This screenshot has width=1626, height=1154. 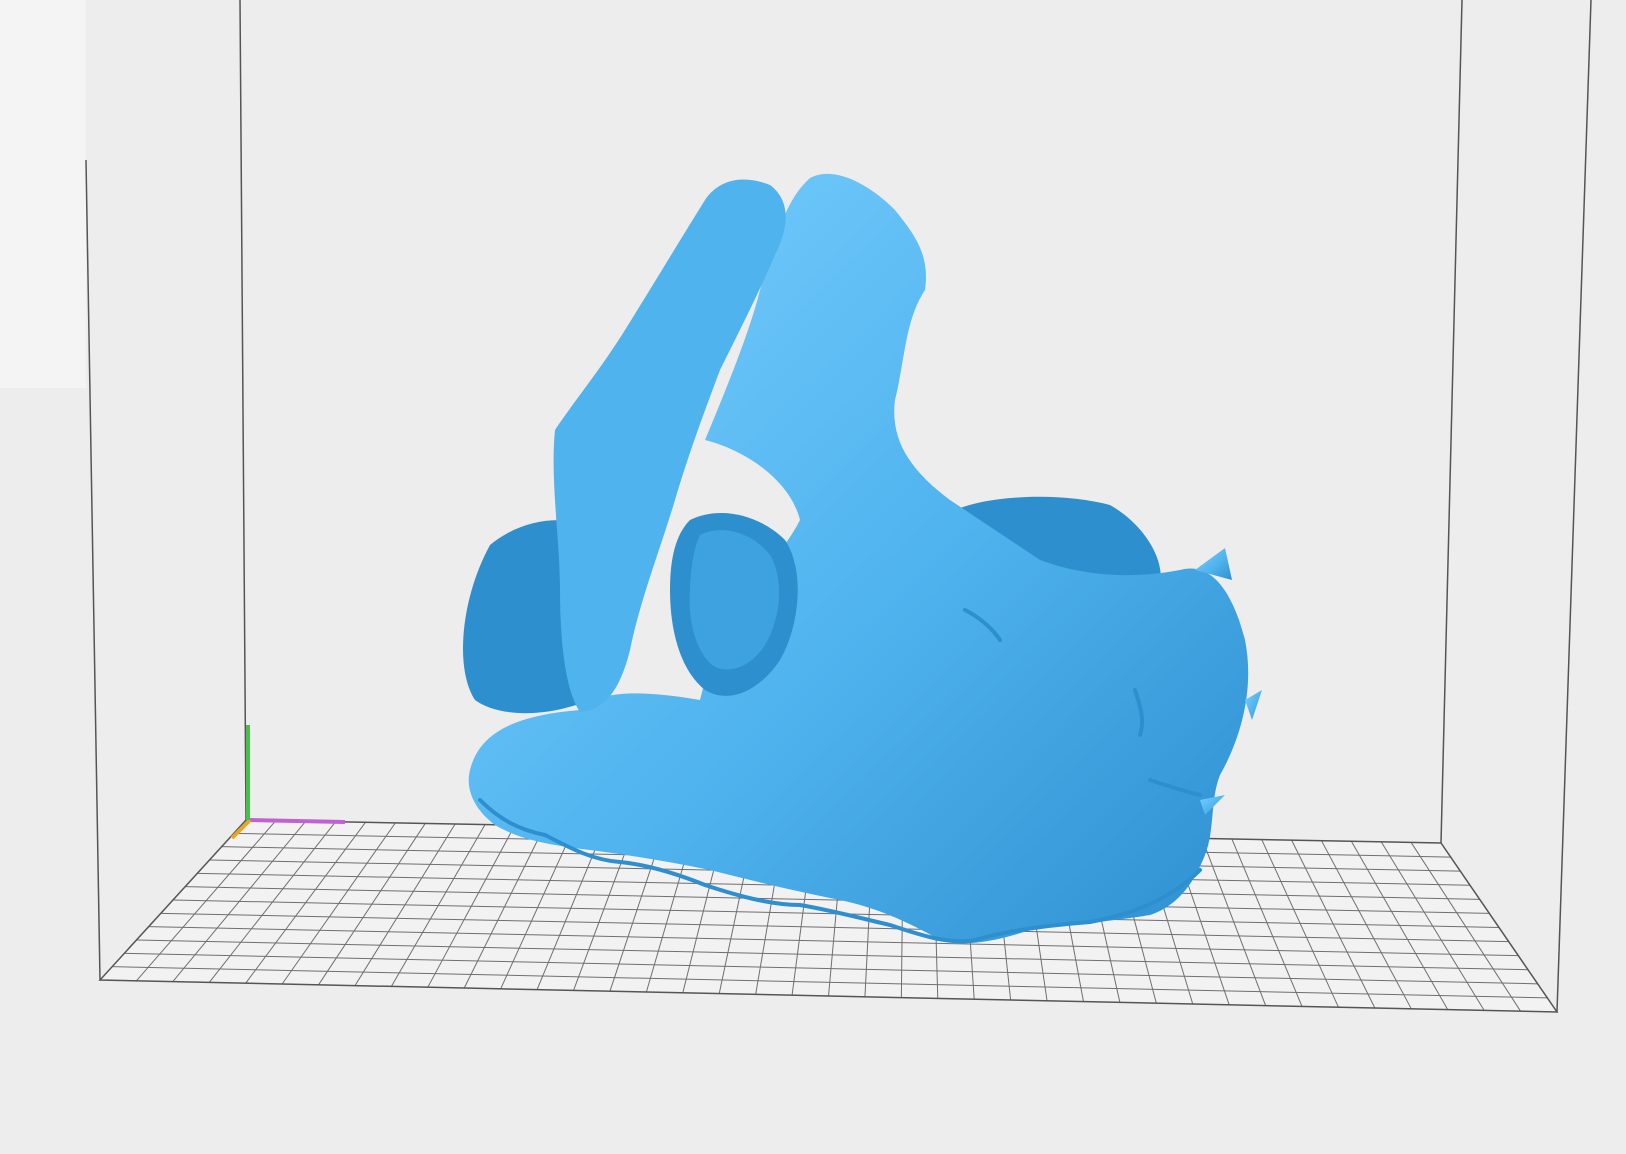 I want to click on viewport-background-corner, so click(x=43, y=194).